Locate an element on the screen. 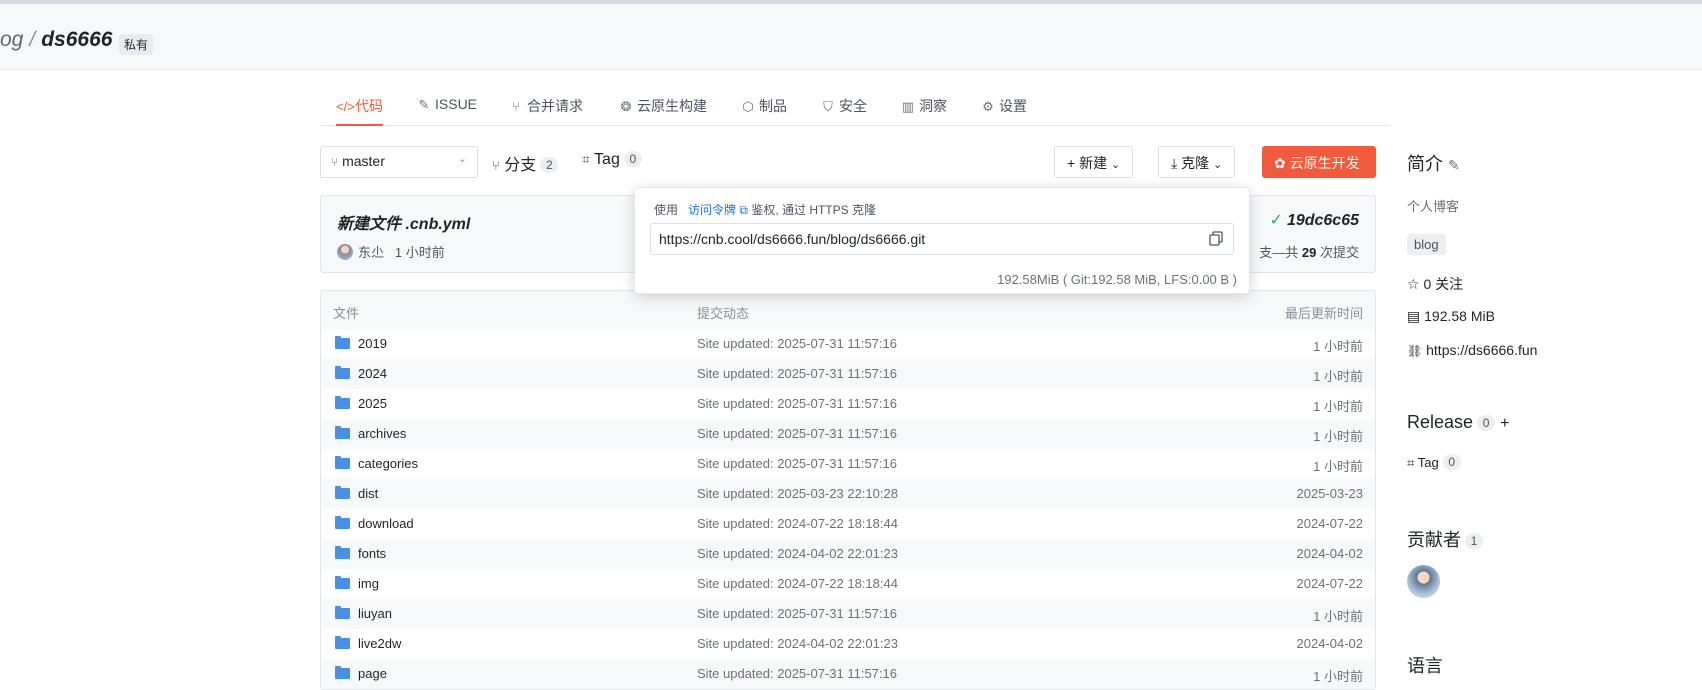 The height and width of the screenshot is (690, 1702). commit-count: 支—共 29 次提交 is located at coordinates (1309, 251).